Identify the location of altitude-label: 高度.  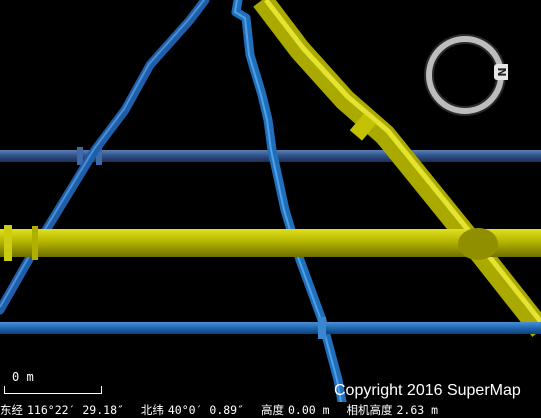
(272, 410).